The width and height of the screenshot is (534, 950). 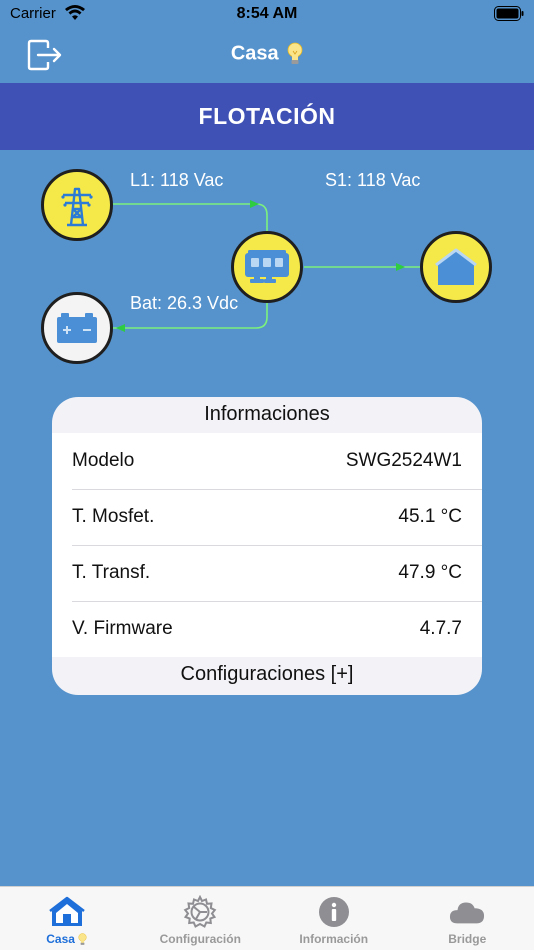 I want to click on info-row-label: T. Mosfet., so click(x=113, y=516).